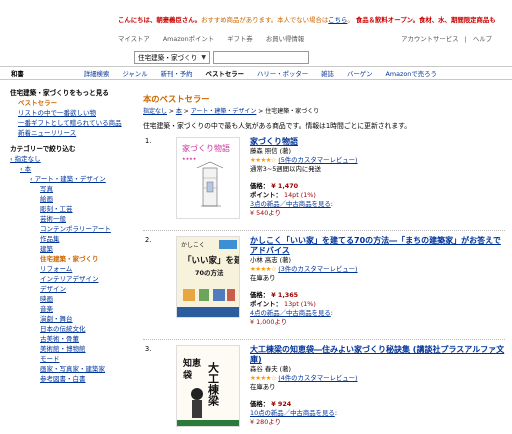 The height and width of the screenshot is (434, 512). I want to click on category-tree-item: ‹ アート・建築・デザイン, so click(68, 179).